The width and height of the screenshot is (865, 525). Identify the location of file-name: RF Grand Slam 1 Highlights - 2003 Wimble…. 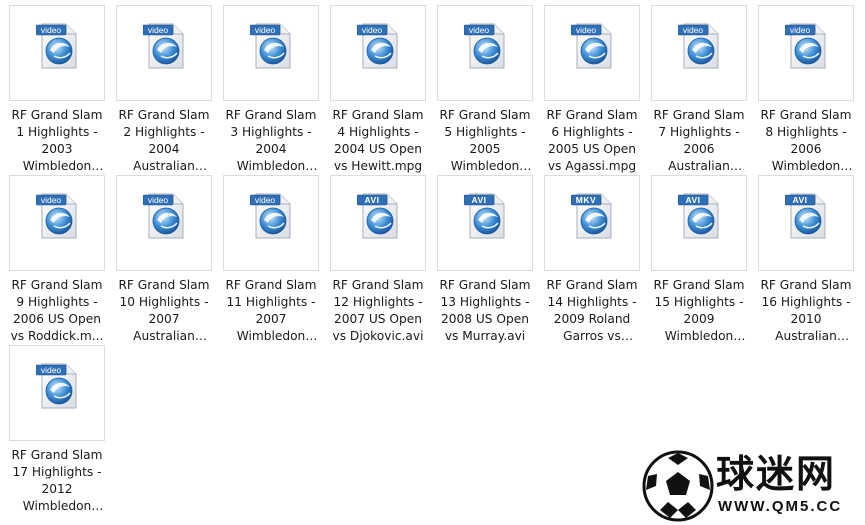
(57, 141).